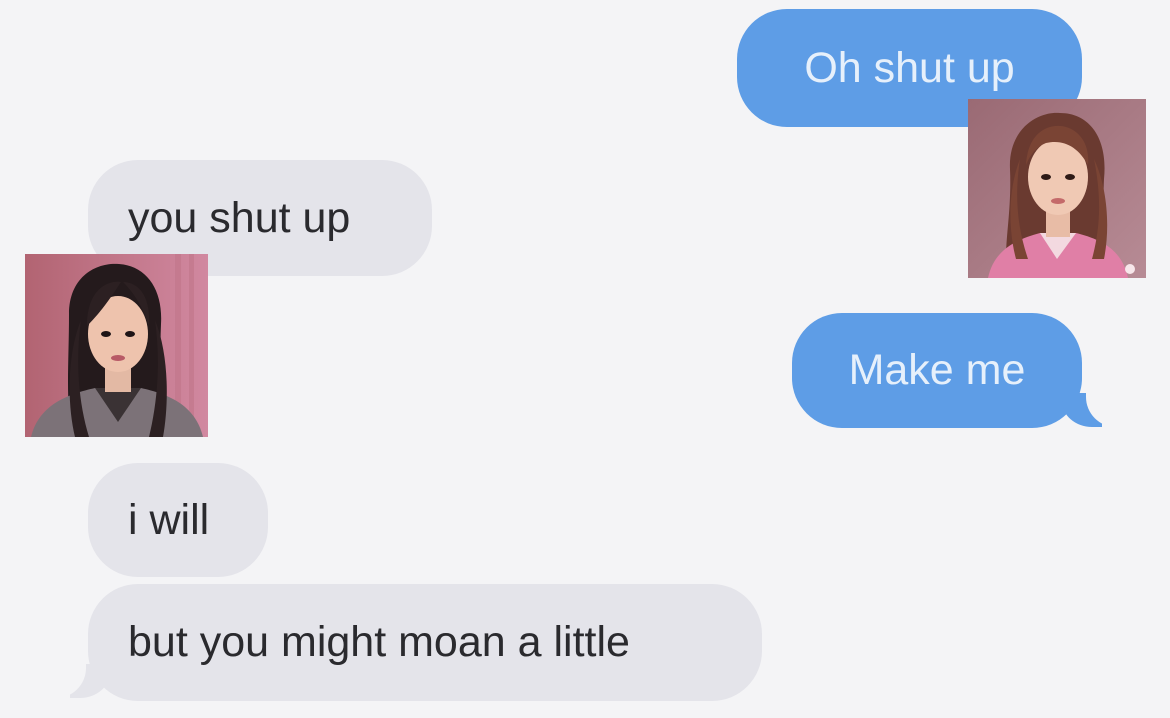 This screenshot has height=718, width=1170. What do you see at coordinates (909, 67) in the screenshot?
I see `message-text: Oh shut up` at bounding box center [909, 67].